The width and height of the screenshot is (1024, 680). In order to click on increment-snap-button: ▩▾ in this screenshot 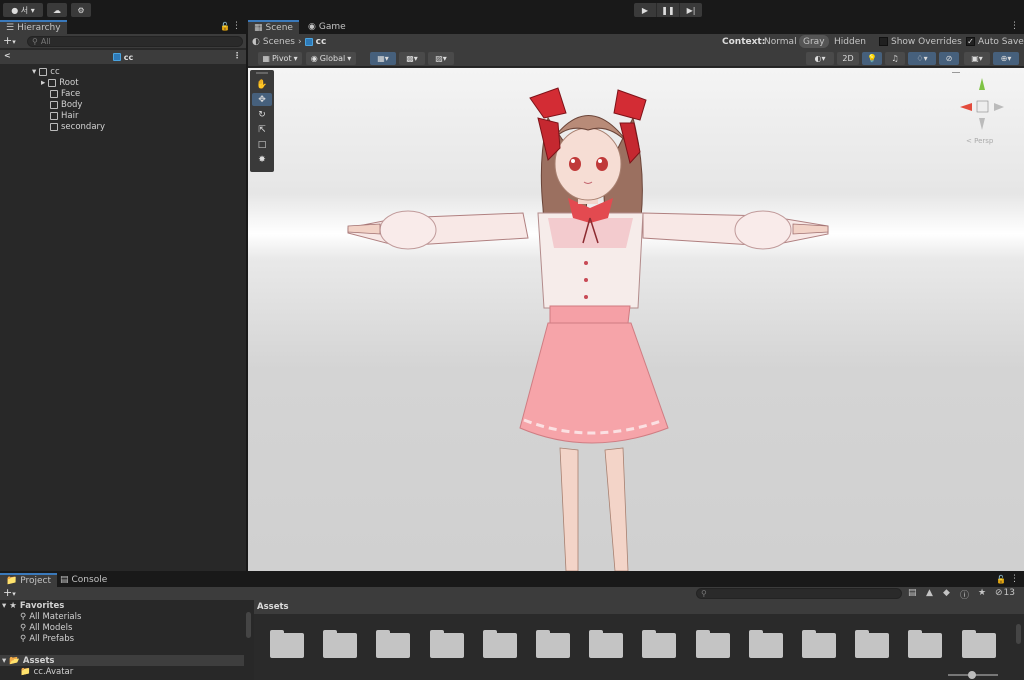, I will do `click(412, 58)`.